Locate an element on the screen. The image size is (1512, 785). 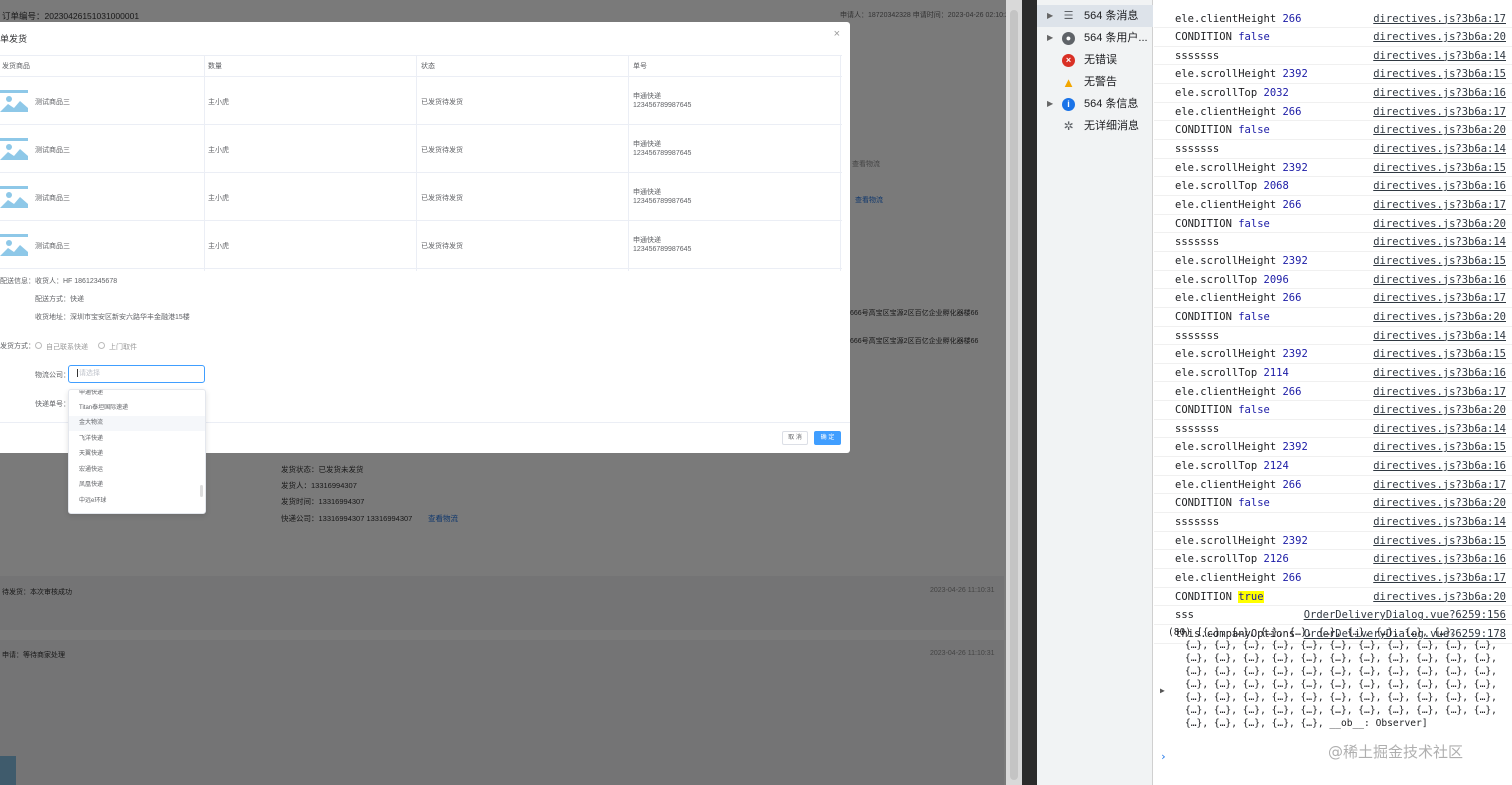
warning-icon: ▲ is located at coordinates (1068, 82).